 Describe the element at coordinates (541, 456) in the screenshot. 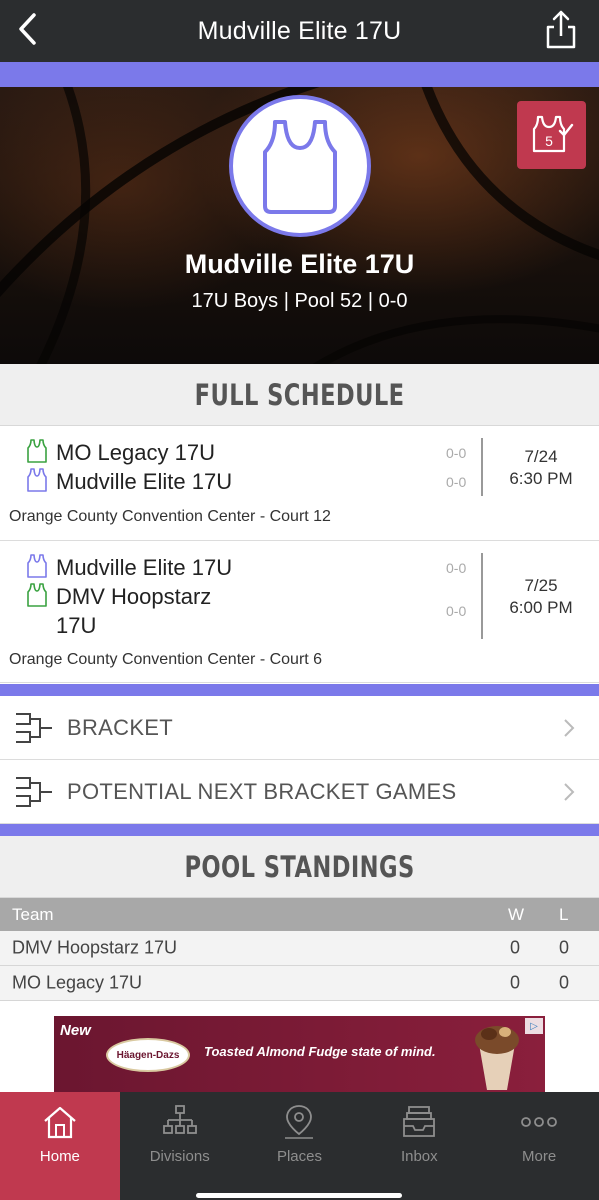

I see `game-date: 7/24` at that location.